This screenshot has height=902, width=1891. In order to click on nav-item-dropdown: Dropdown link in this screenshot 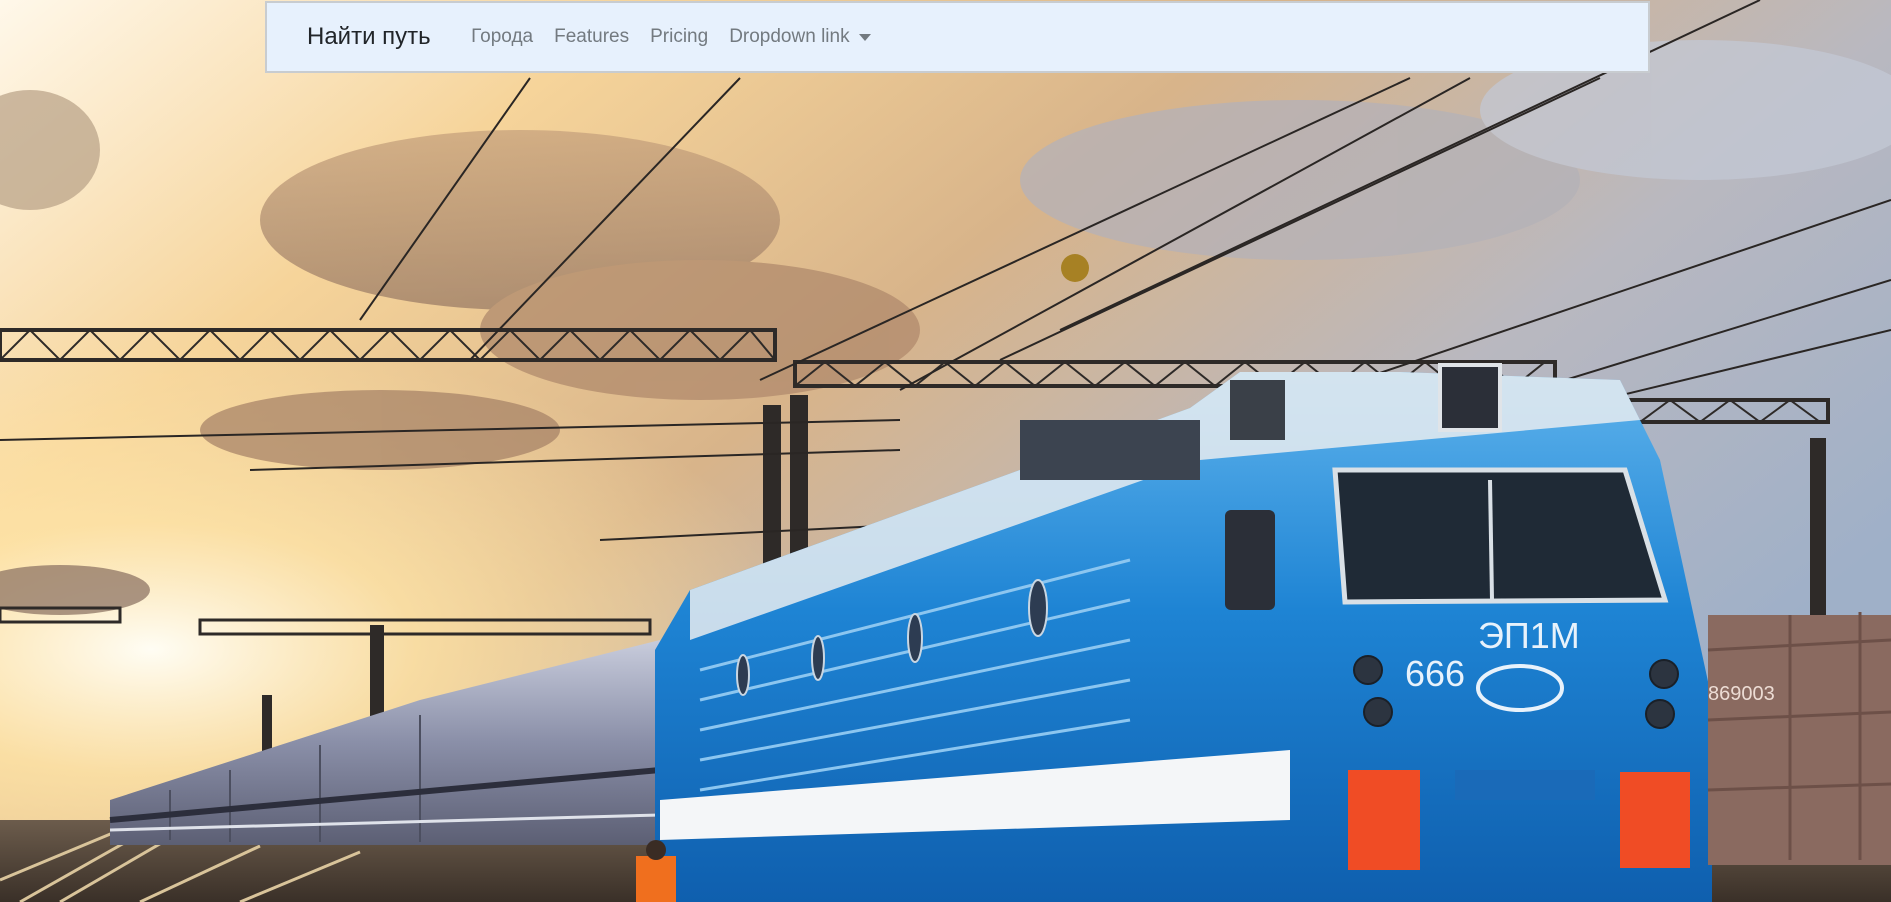, I will do `click(800, 37)`.